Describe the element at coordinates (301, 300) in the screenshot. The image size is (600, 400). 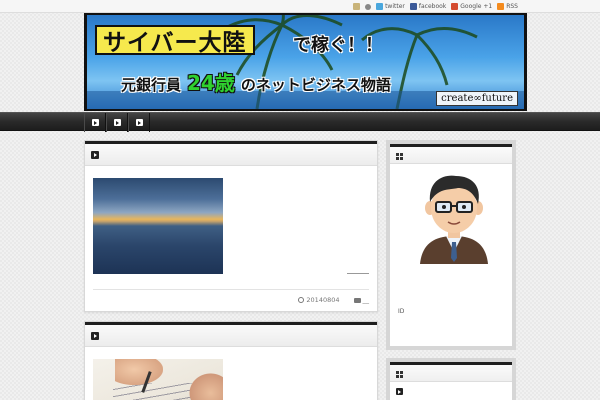
I see `clock-icon` at that location.